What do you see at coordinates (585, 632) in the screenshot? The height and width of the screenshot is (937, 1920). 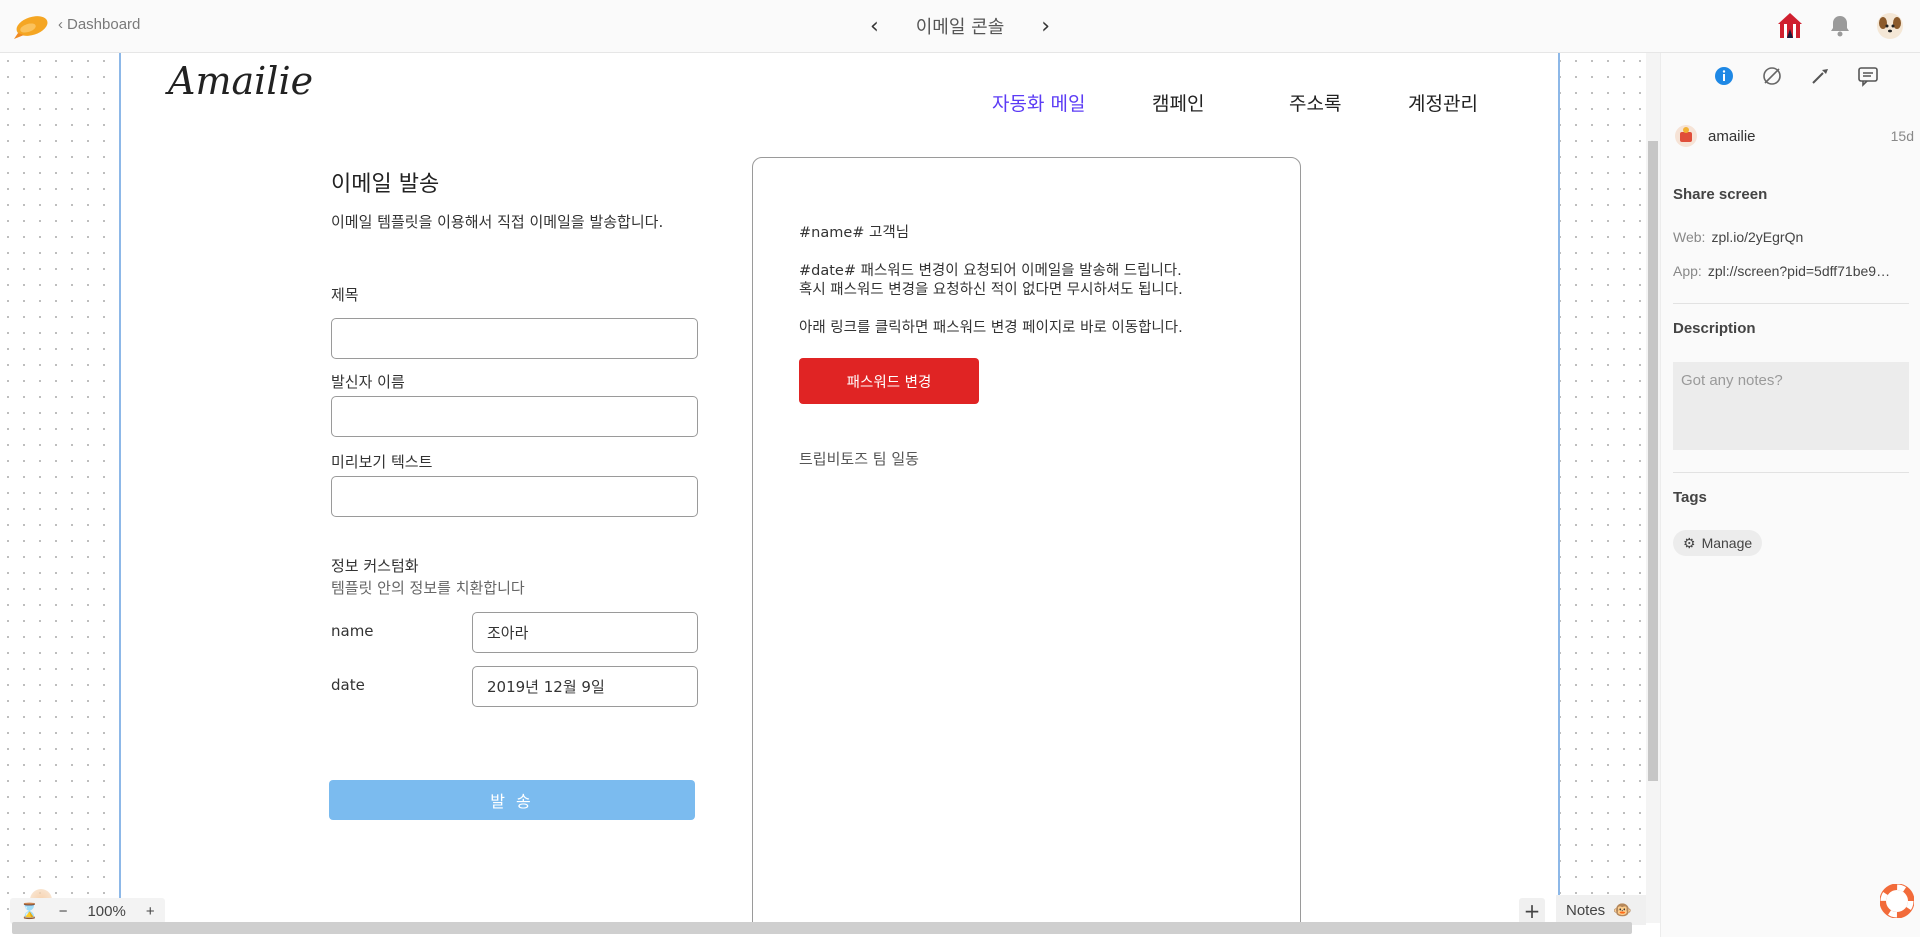 I see `field-value-name-input: 조아라` at bounding box center [585, 632].